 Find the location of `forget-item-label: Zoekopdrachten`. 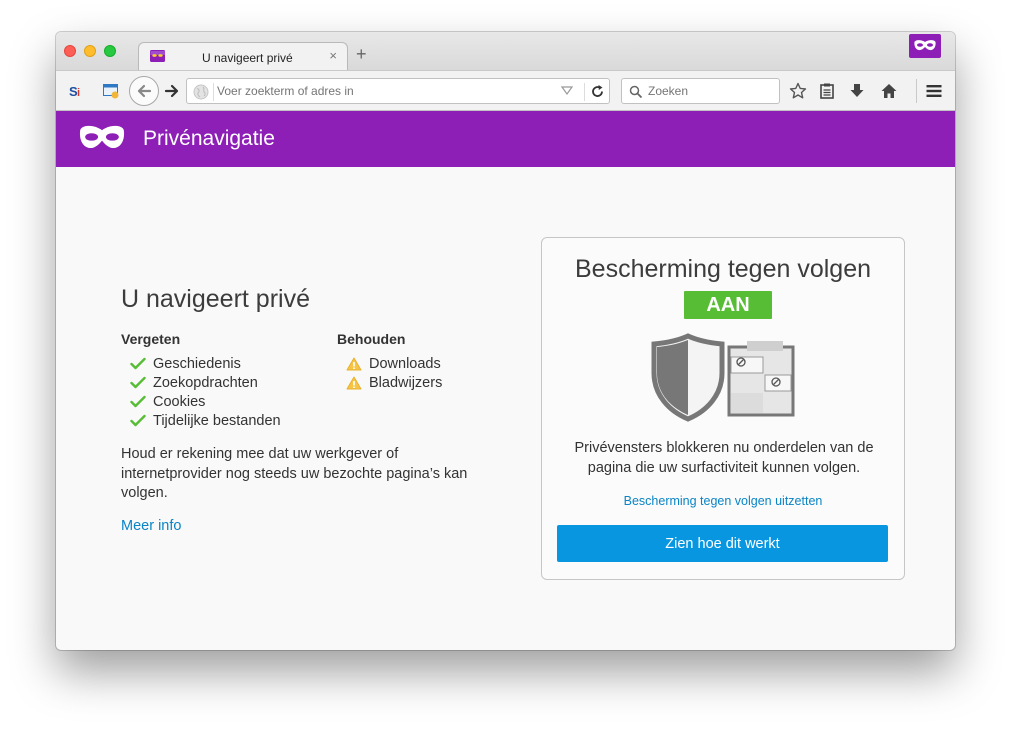

forget-item-label: Zoekopdrachten is located at coordinates (205, 382).